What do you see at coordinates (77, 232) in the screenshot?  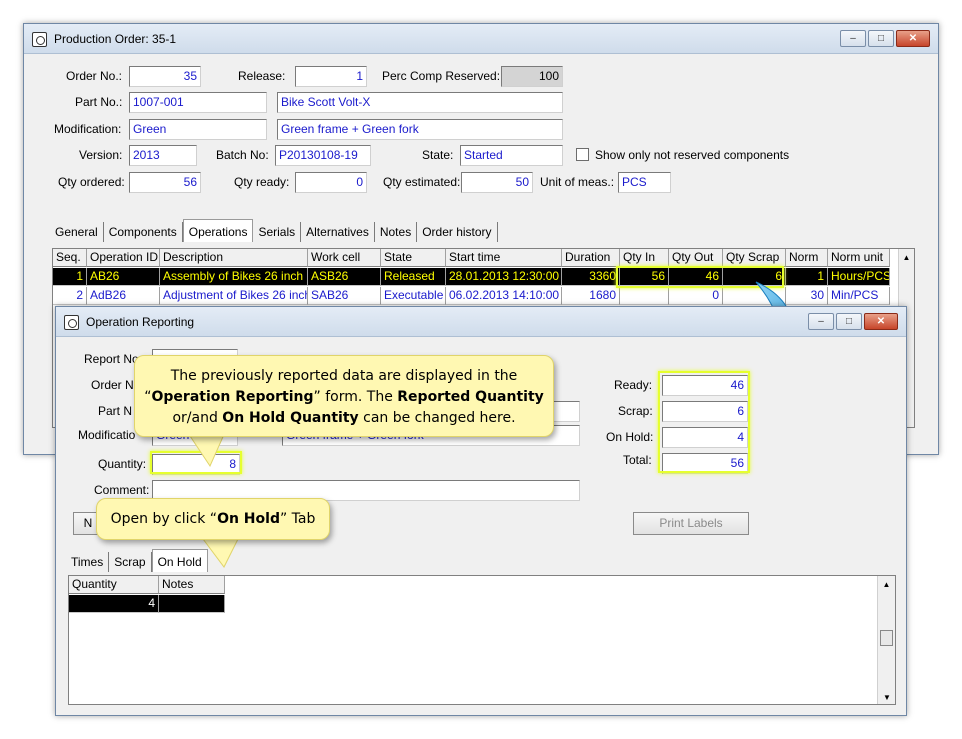 I see `tab-general: General` at bounding box center [77, 232].